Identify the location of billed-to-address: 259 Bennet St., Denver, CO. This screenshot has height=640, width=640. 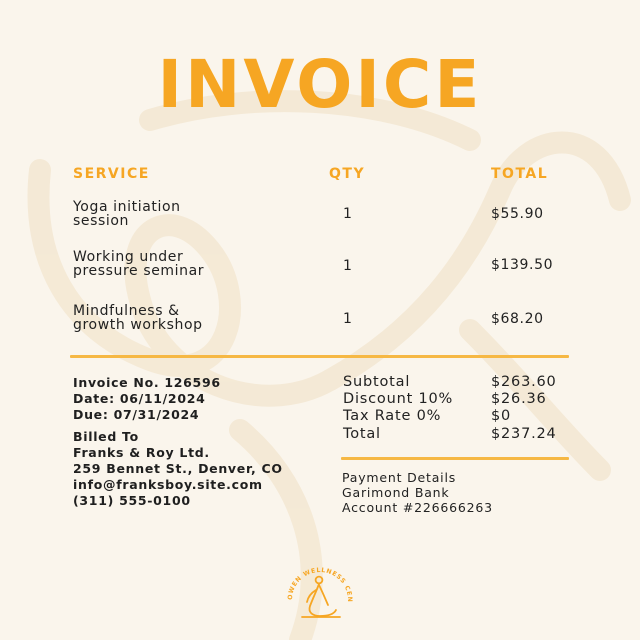
(178, 468).